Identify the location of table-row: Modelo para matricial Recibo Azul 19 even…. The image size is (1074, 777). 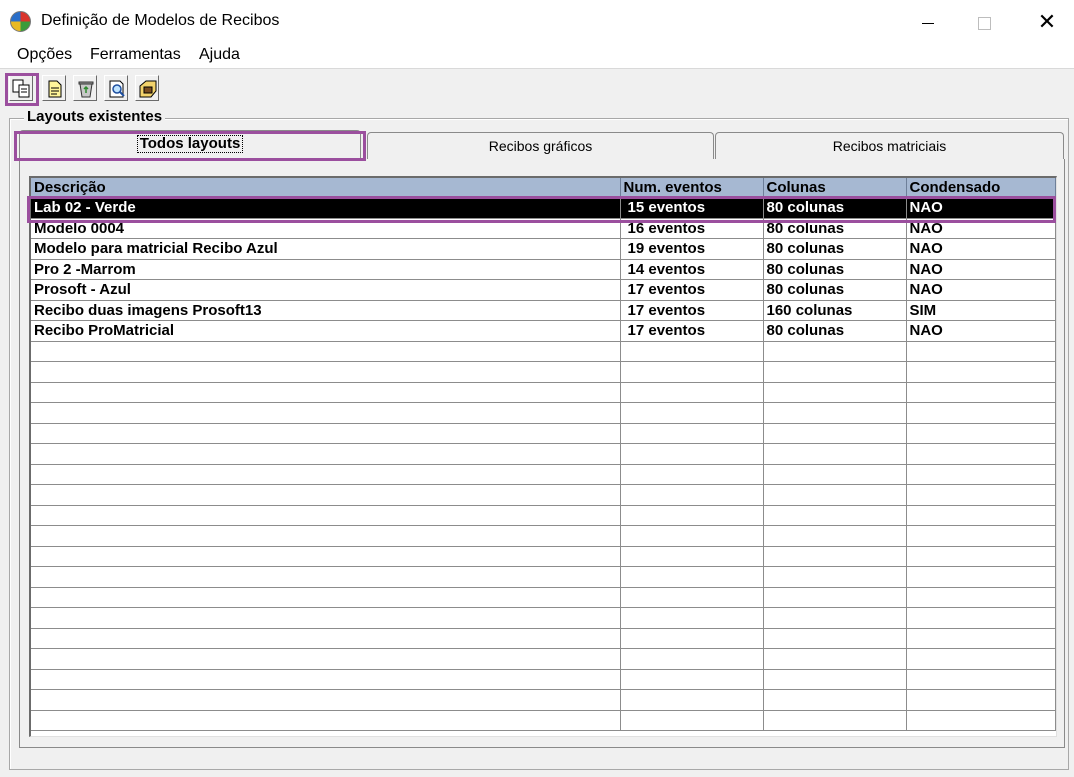
(543, 249).